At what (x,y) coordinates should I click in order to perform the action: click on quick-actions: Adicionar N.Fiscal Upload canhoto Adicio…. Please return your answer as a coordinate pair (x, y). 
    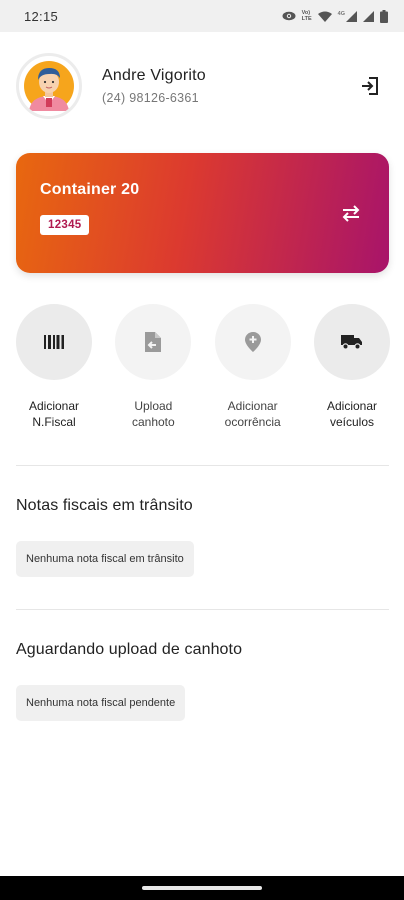
    Looking at the image, I should click on (202, 367).